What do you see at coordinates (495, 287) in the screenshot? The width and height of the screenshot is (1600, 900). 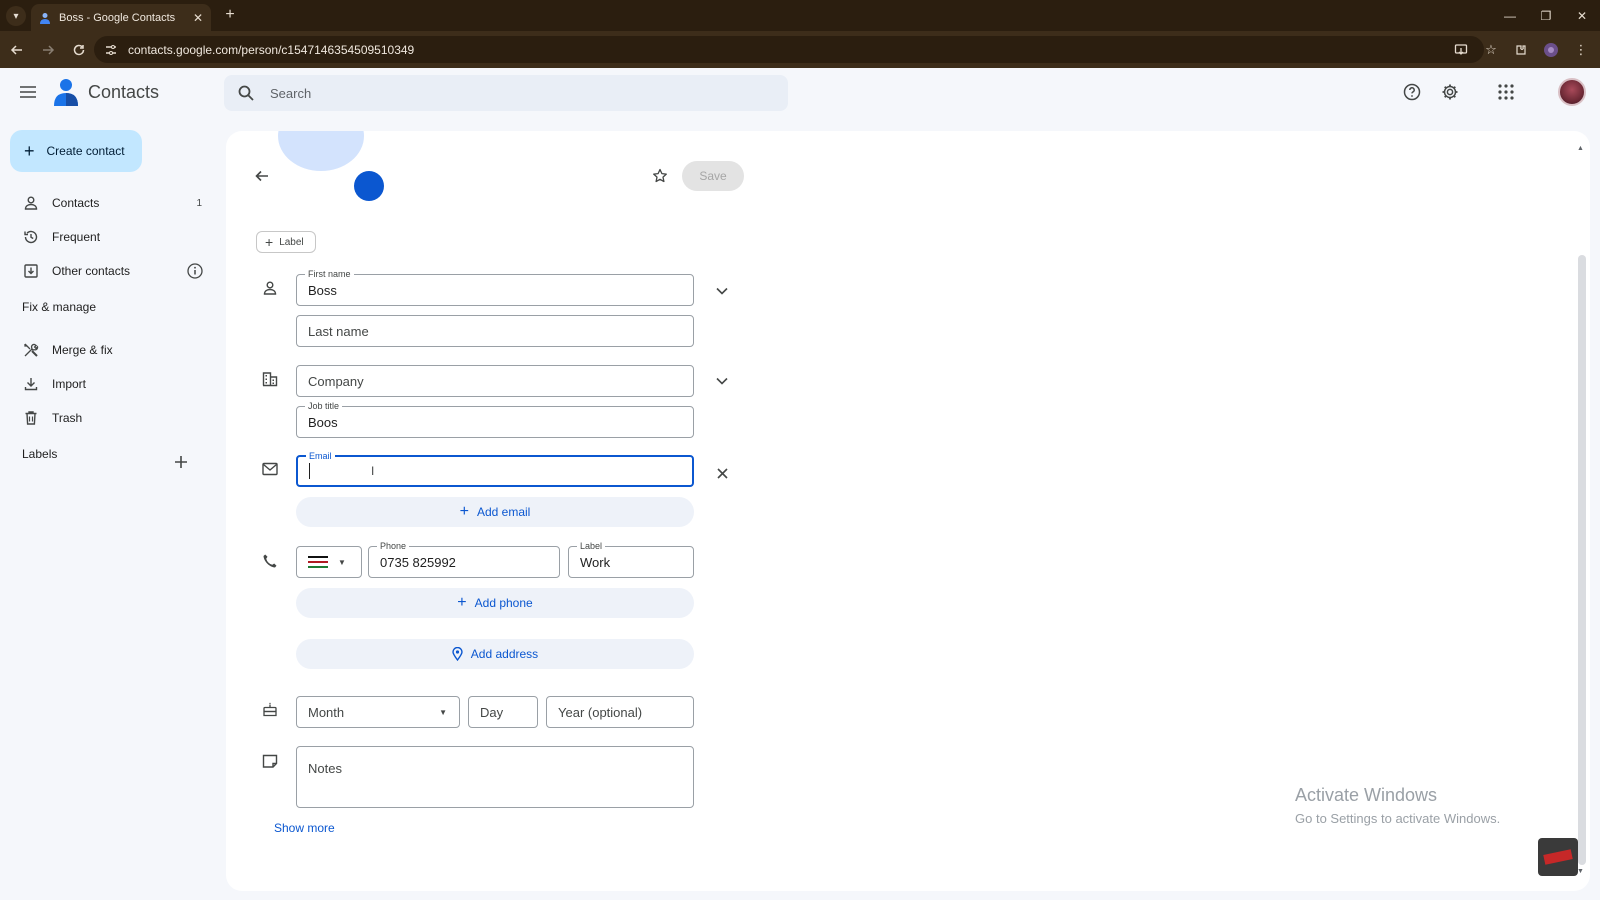 I see `first-name-field: First name Boss` at bounding box center [495, 287].